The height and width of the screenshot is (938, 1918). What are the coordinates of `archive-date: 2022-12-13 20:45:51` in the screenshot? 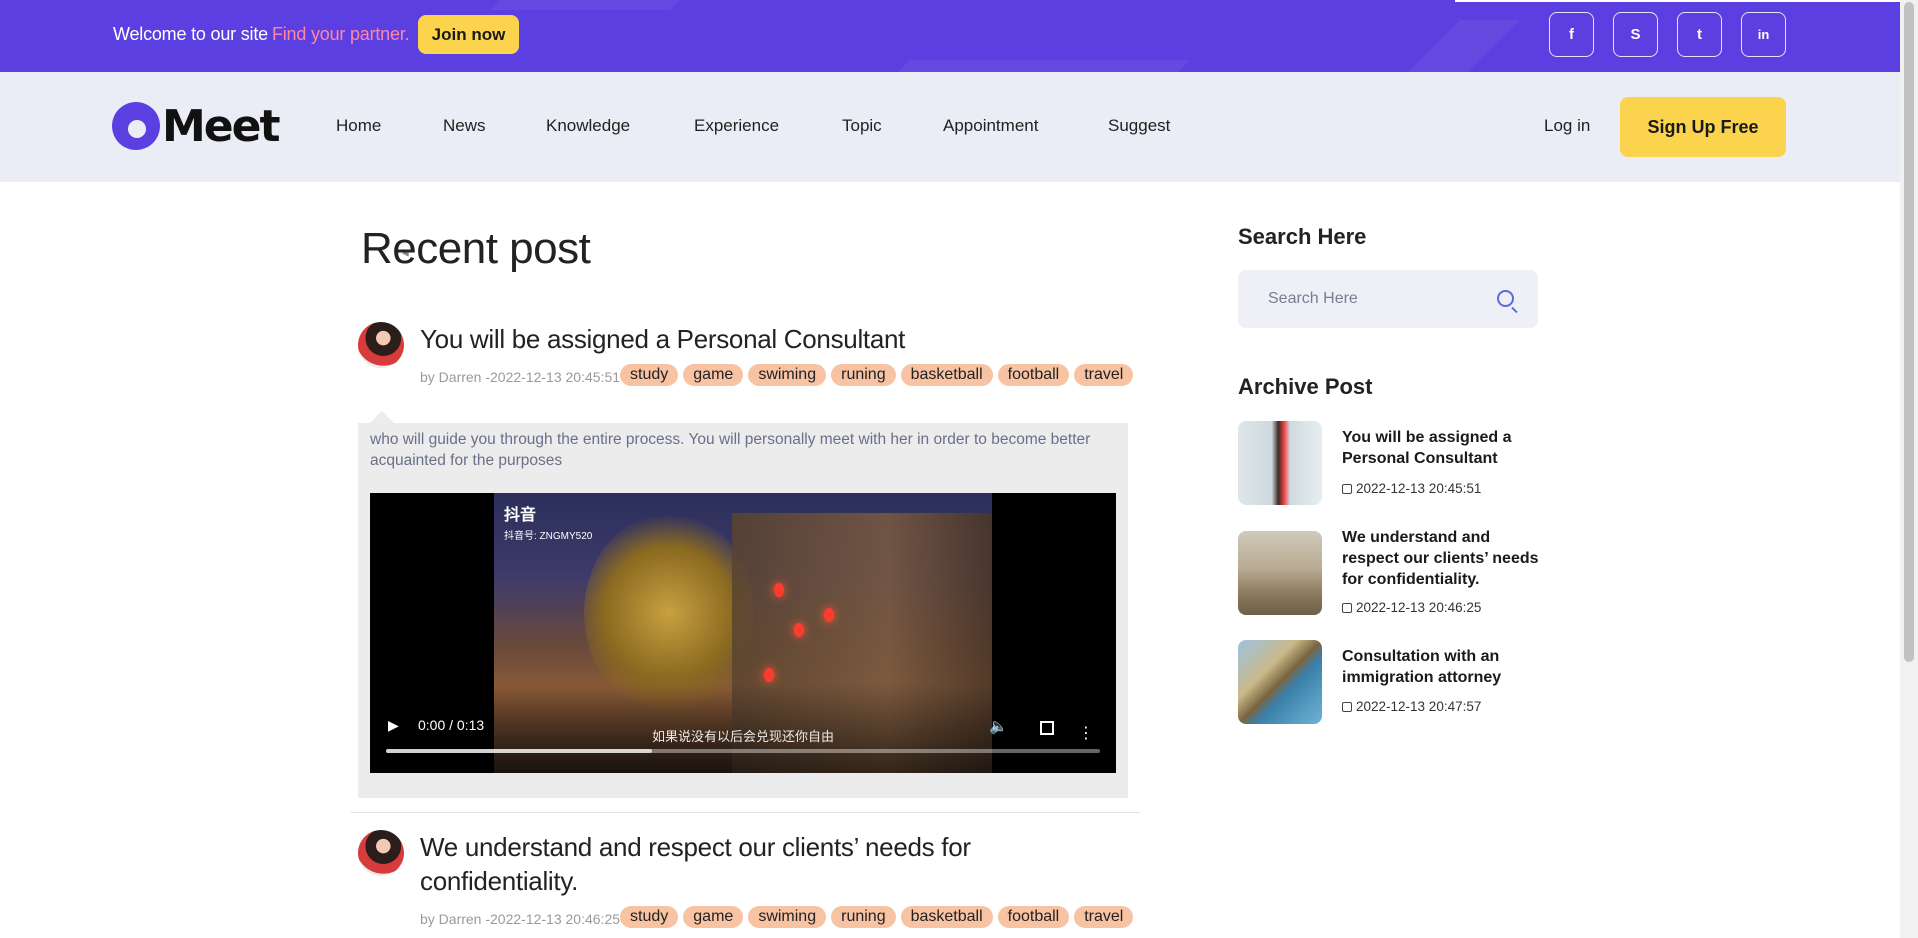 It's located at (1411, 488).